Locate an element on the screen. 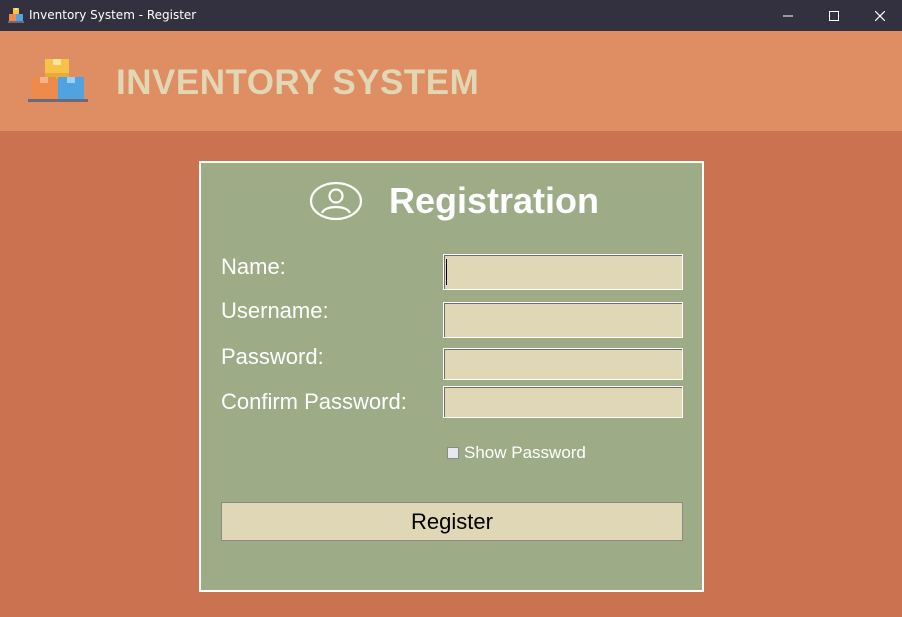 The image size is (902, 617). maximize-button is located at coordinates (834, 15).